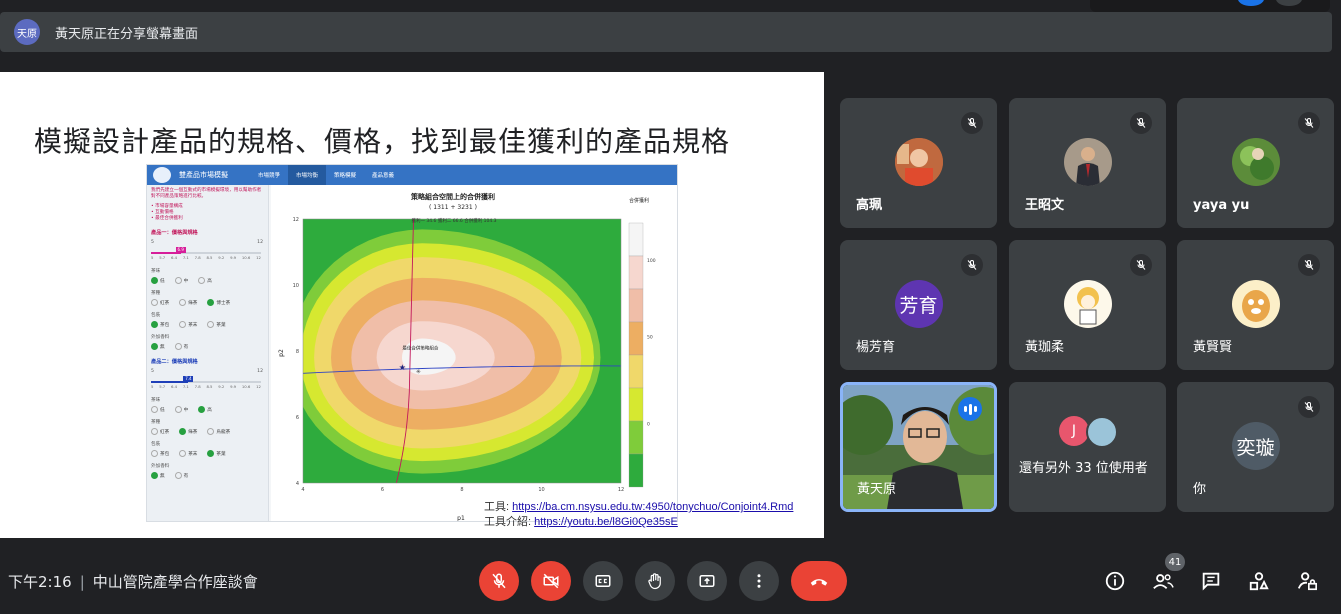 The height and width of the screenshot is (614, 1341). I want to click on p2-tea-opt: 高, so click(205, 410).